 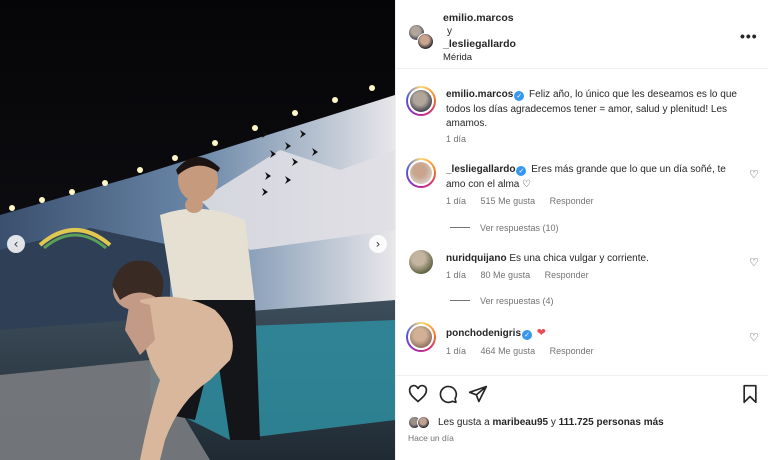 What do you see at coordinates (520, 422) in the screenshot?
I see `likes-user: maribeau95` at bounding box center [520, 422].